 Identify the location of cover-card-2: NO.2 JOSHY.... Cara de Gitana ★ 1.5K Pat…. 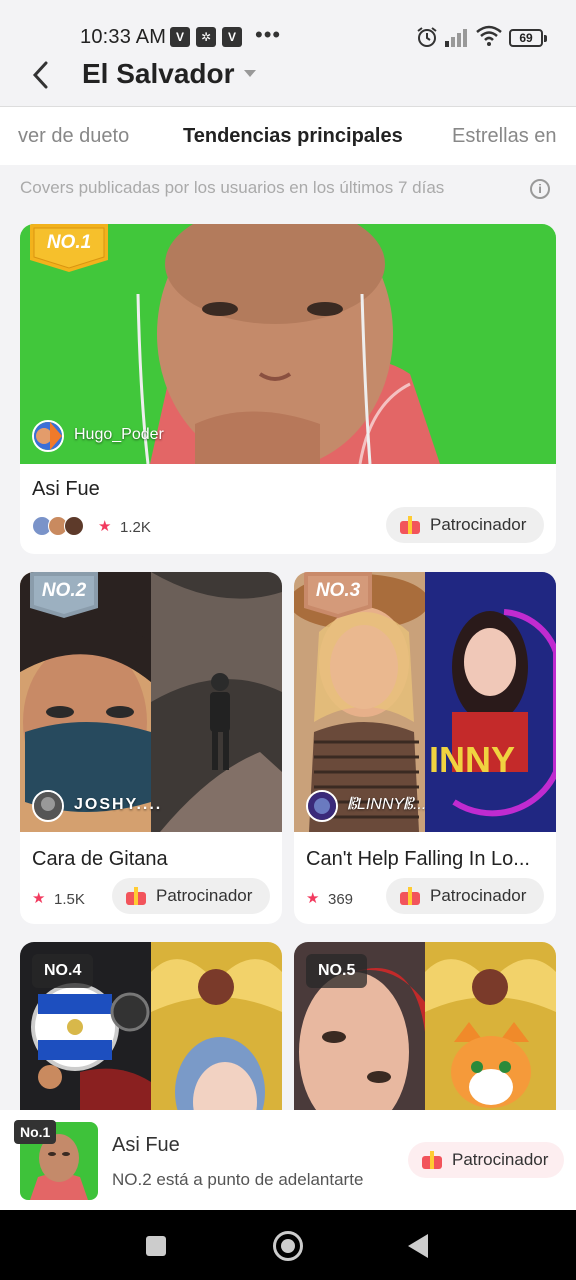
(151, 748).